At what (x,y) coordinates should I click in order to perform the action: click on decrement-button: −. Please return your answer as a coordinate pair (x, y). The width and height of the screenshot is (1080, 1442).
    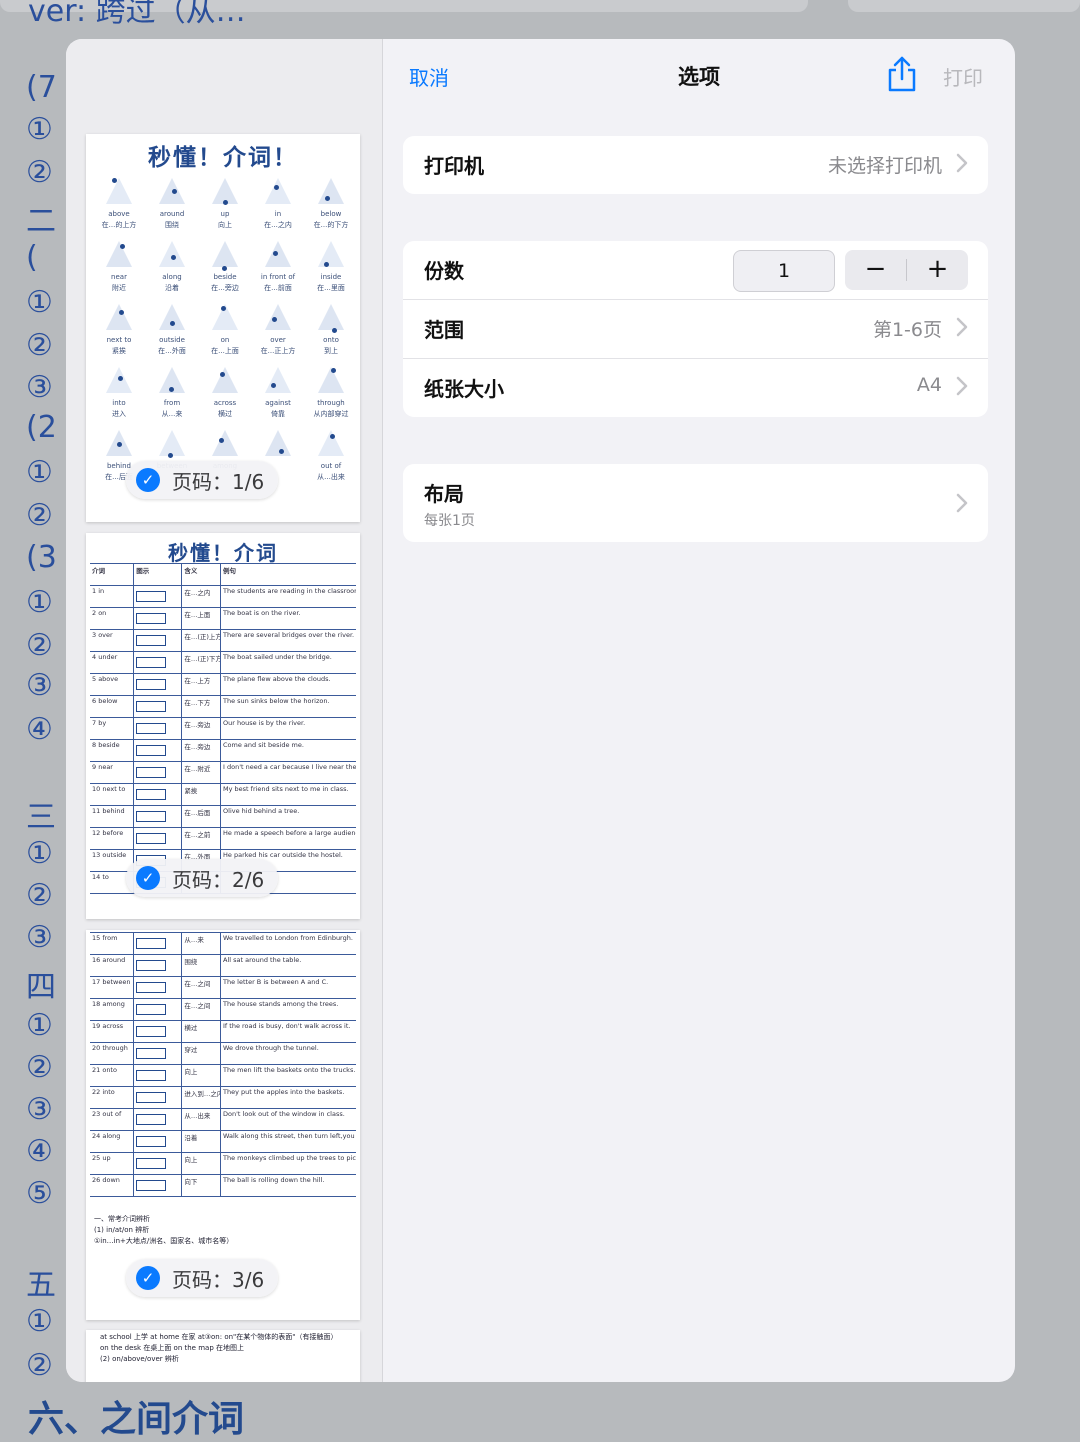
    Looking at the image, I should click on (875, 270).